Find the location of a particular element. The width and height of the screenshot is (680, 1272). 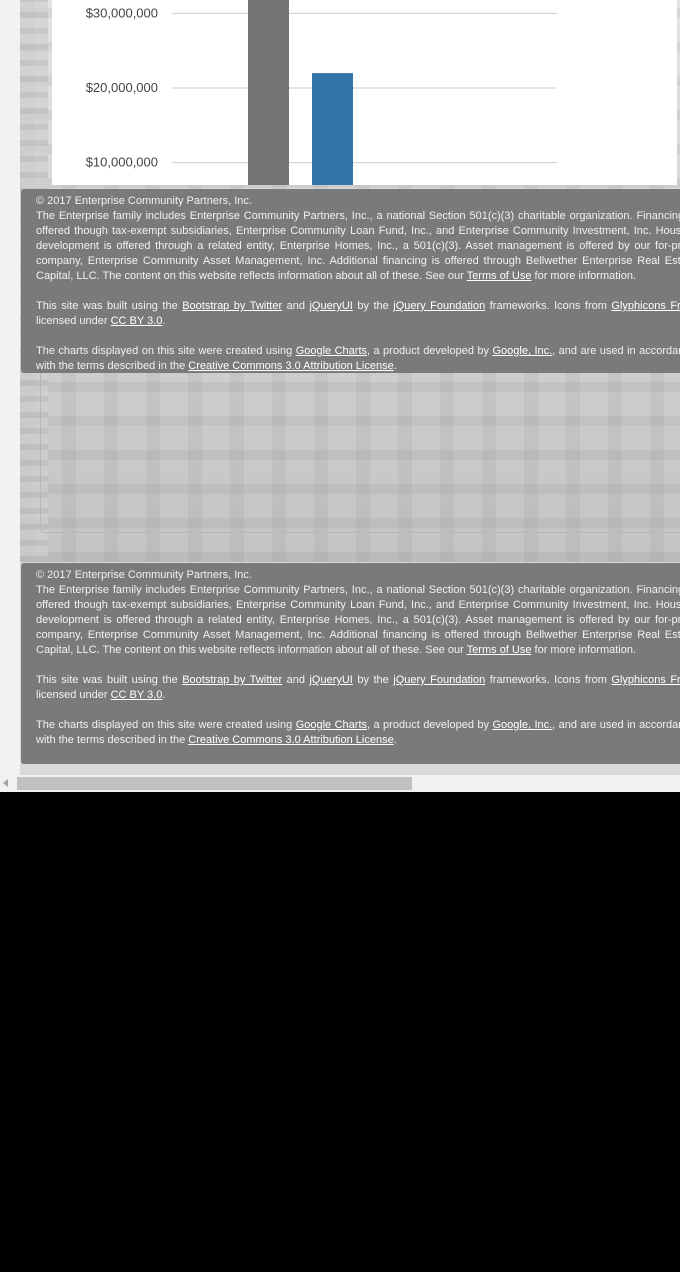

horizontal-scrollbar is located at coordinates (340, 783).